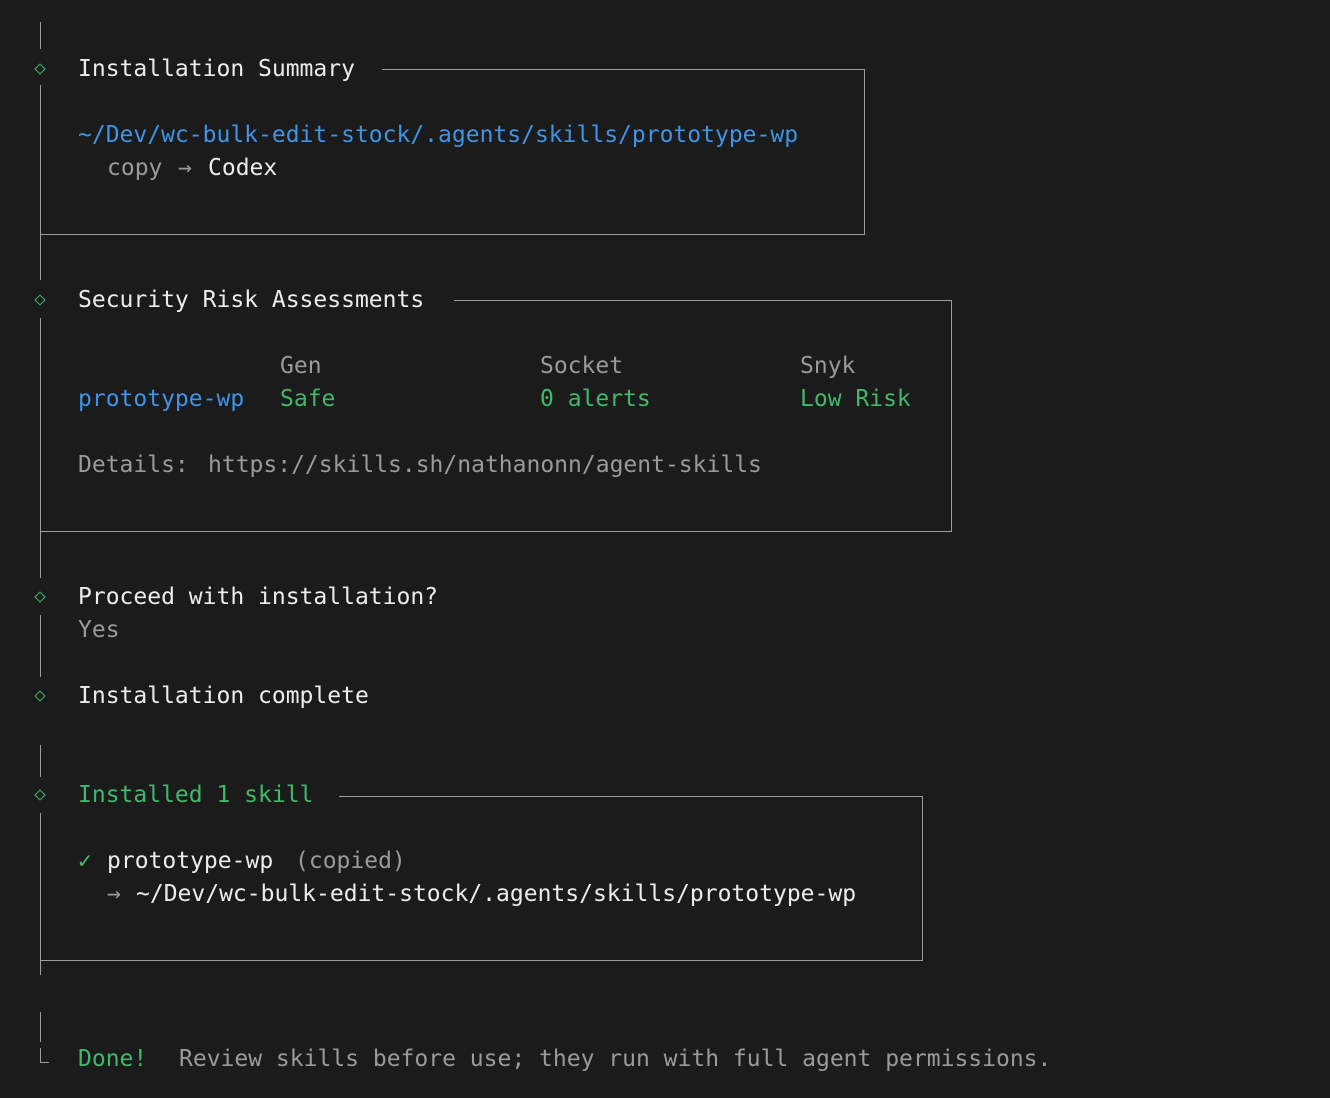 The height and width of the screenshot is (1098, 1330). I want to click on installed-skill-status: (copied), so click(350, 861).